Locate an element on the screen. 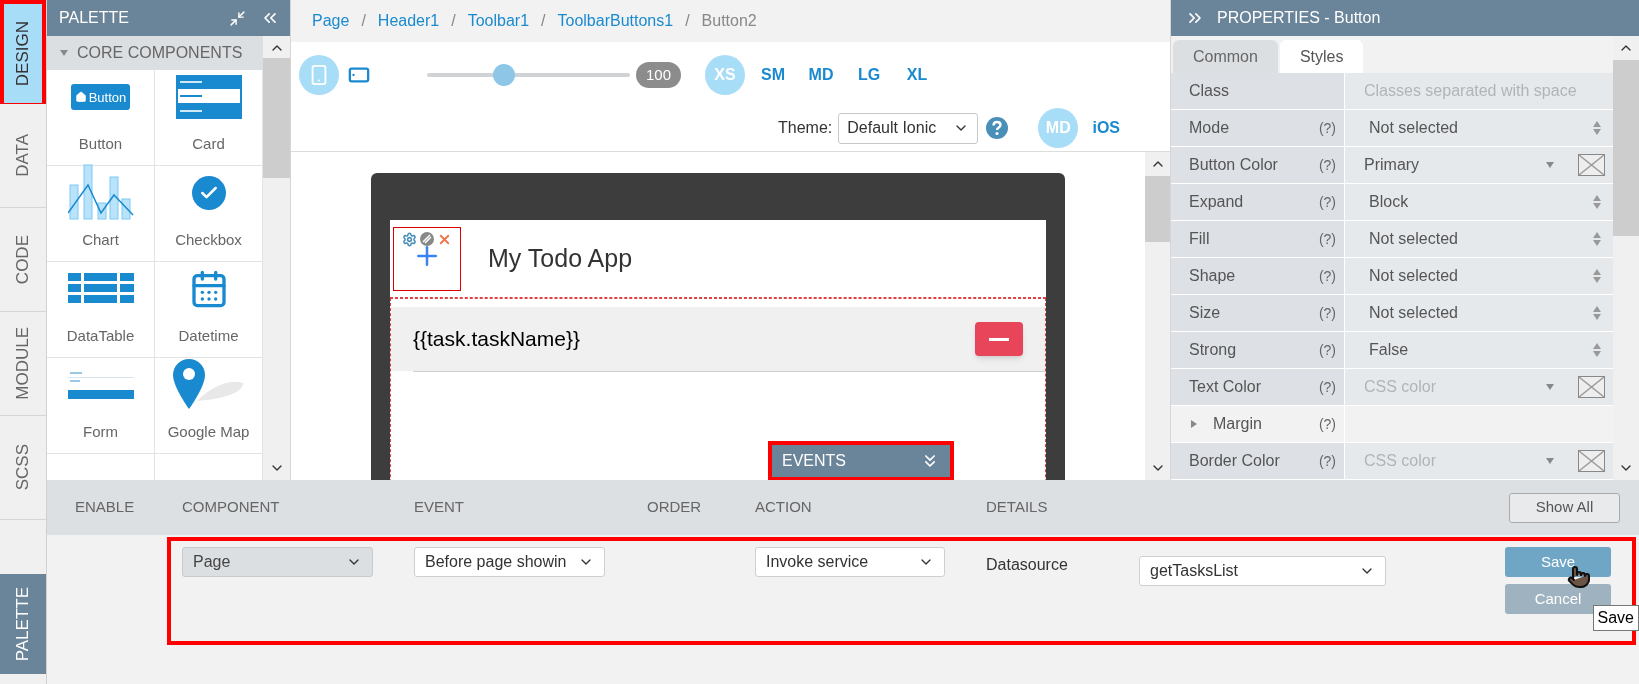 The height and width of the screenshot is (684, 1639). expand-toggle is located at coordinates (1194, 424).